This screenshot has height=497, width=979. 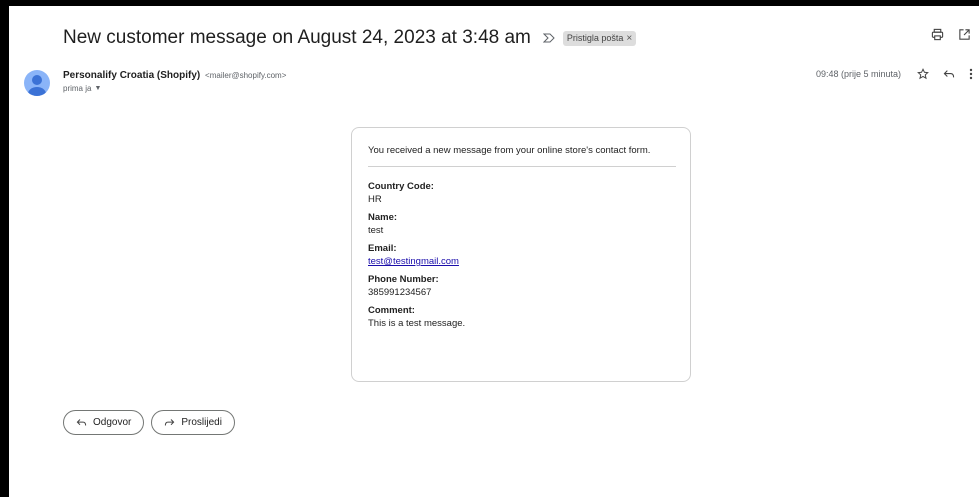 I want to click on label-chip-inbox: Pristigla pošta ×, so click(x=599, y=38).